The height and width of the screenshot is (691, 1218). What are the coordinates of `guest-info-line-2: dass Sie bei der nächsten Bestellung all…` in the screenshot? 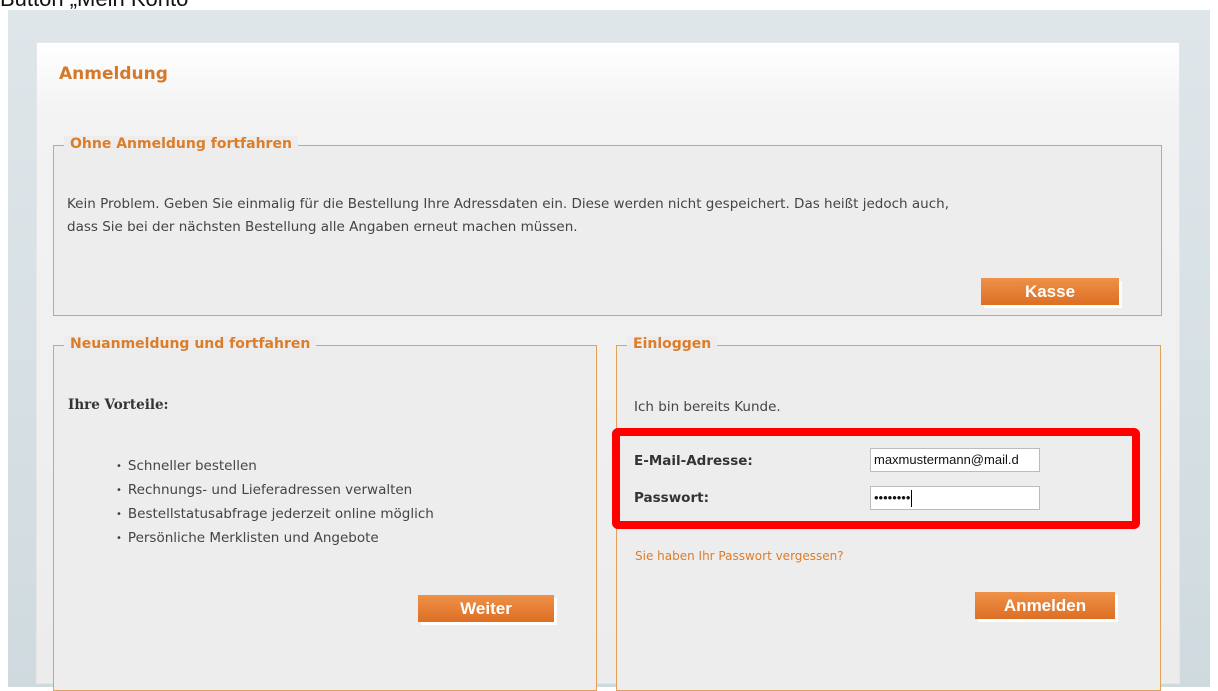 It's located at (322, 227).